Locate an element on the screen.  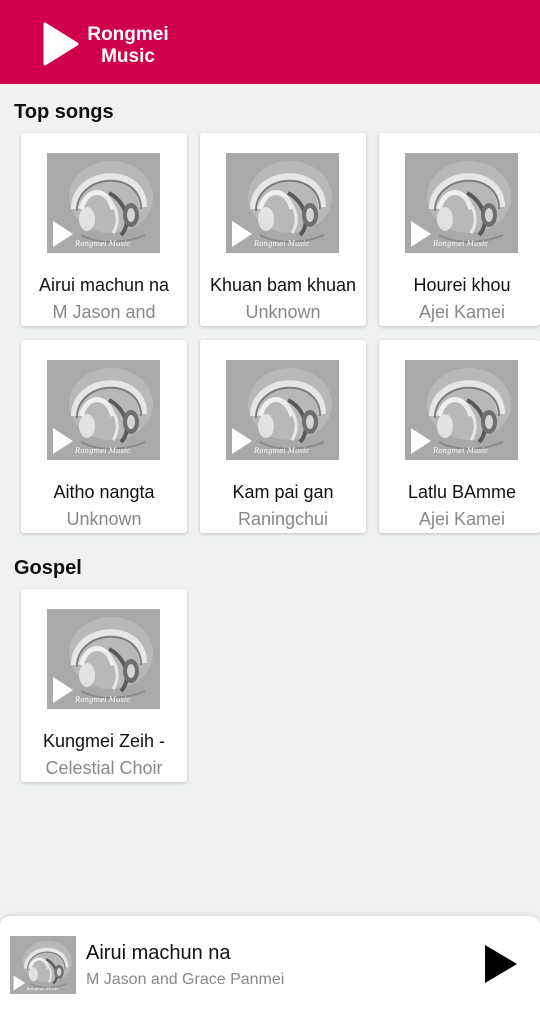
song-title: Aitho nangta is located at coordinates (104, 492).